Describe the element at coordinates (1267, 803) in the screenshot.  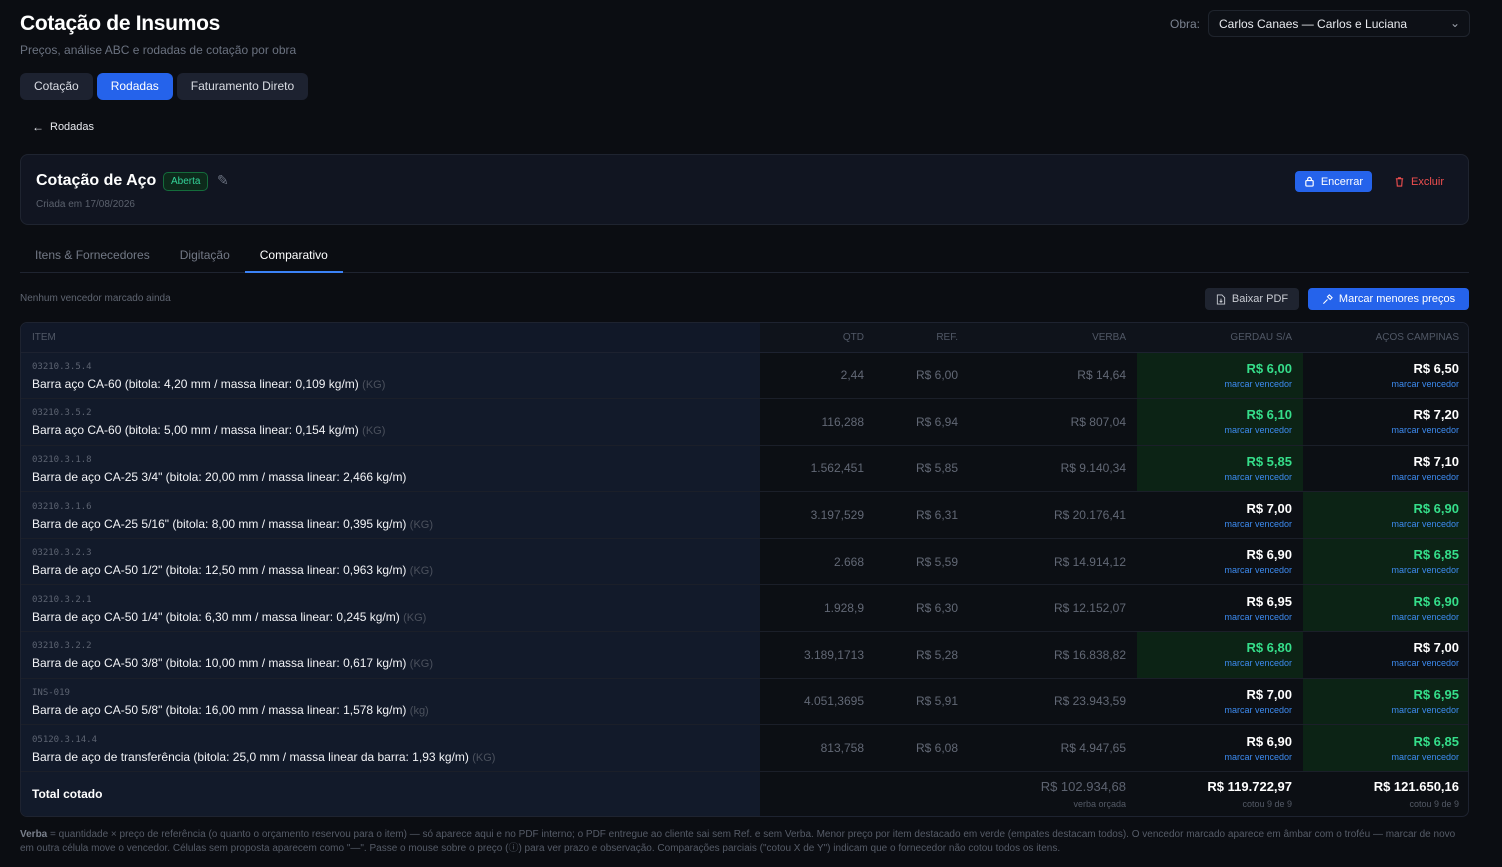
I see `total-supplier-1-sub: cotou 9 de 9` at that location.